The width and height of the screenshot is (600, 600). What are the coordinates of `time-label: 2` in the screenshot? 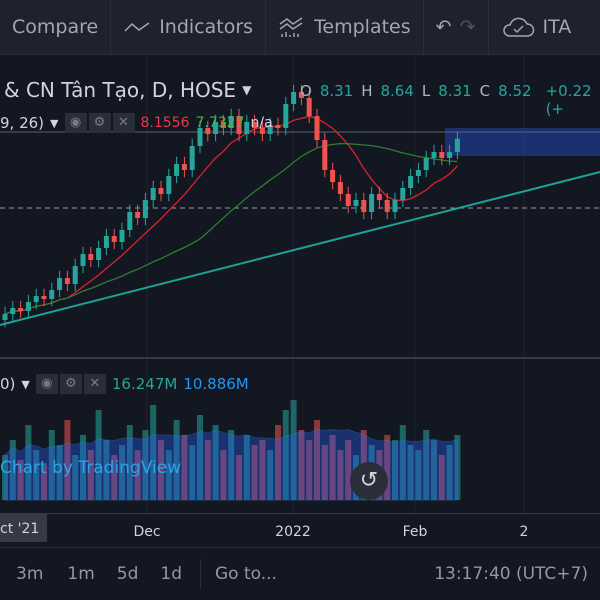 It's located at (524, 532).